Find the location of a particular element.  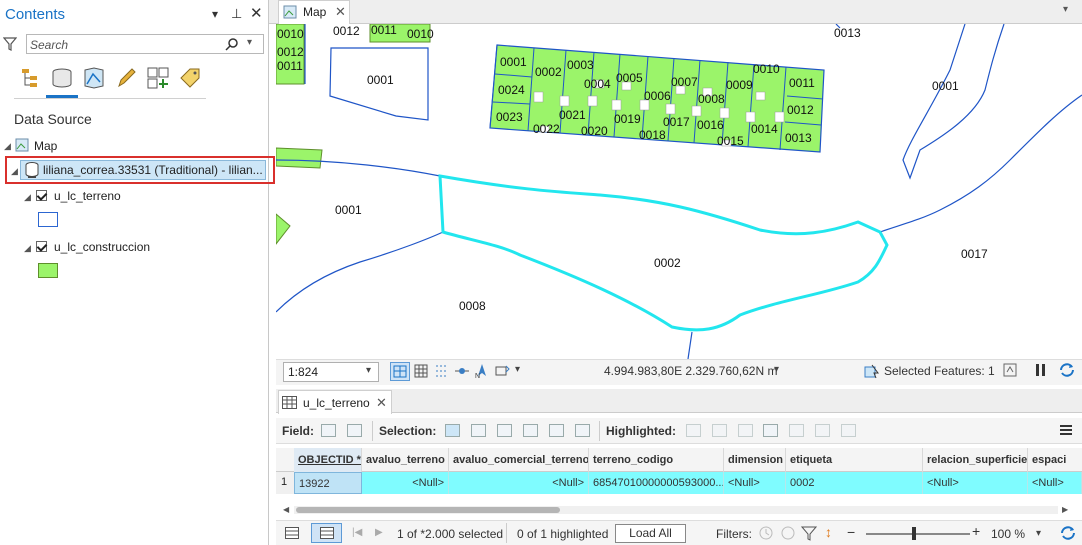

zoom-to-selection-icon is located at coordinates (478, 430).